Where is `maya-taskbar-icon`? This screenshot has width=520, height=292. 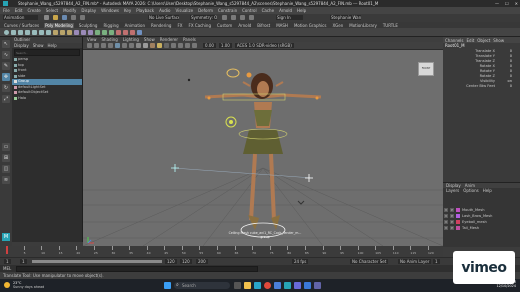
maya-taskbar-icon is located at coordinates (287, 285).